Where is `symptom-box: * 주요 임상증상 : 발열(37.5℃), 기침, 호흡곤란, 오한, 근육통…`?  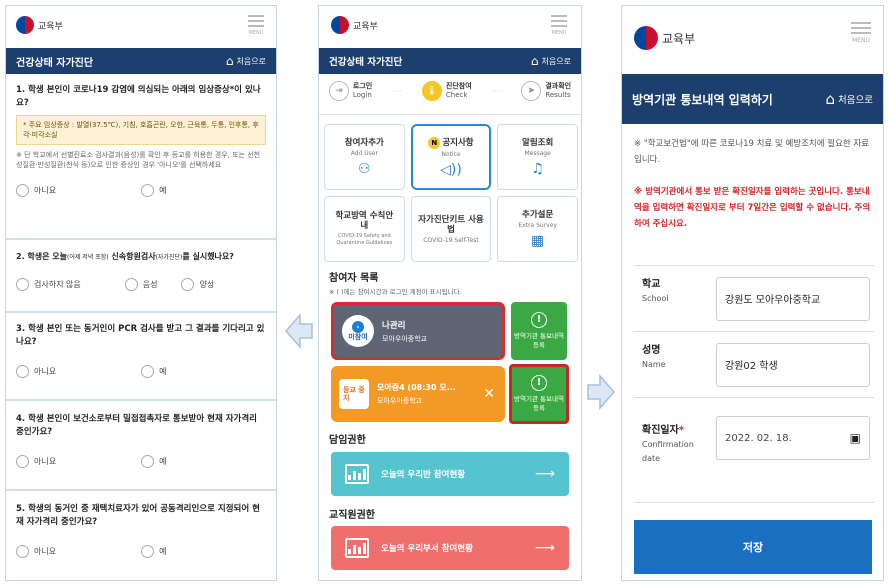 symptom-box: * 주요 임상증상 : 발열(37.5℃), 기침, 호흡곤란, 오한, 근육통… is located at coordinates (141, 130).